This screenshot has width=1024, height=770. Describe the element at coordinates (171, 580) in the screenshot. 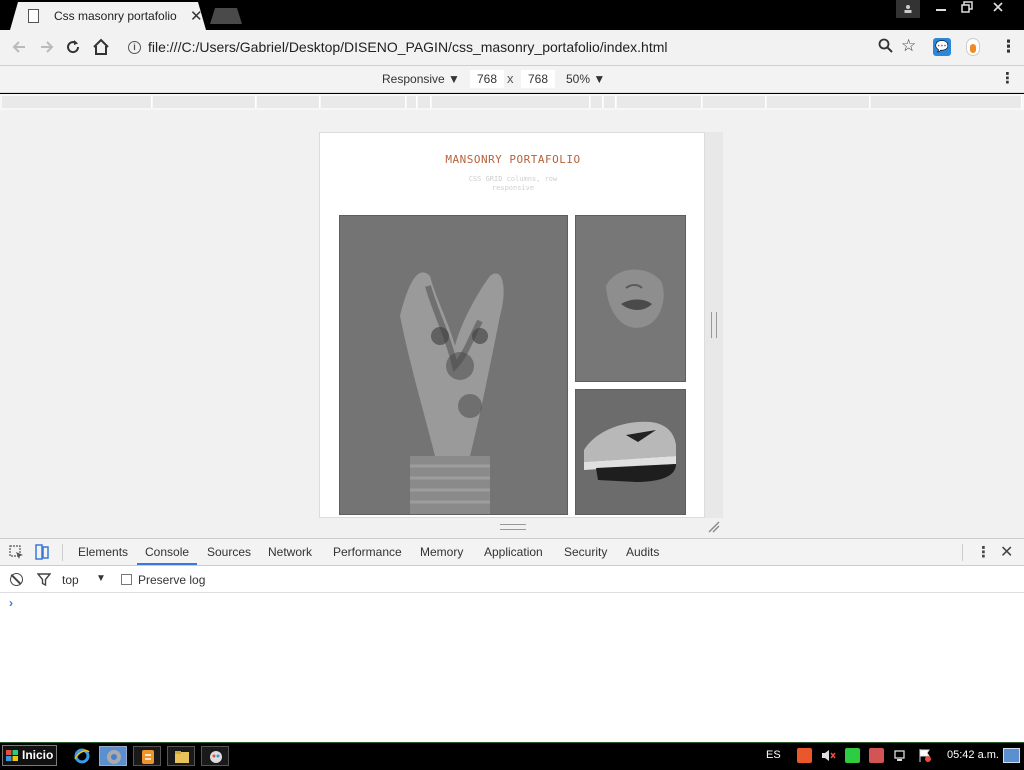

I see `preserve-log-label: Preserve log` at that location.